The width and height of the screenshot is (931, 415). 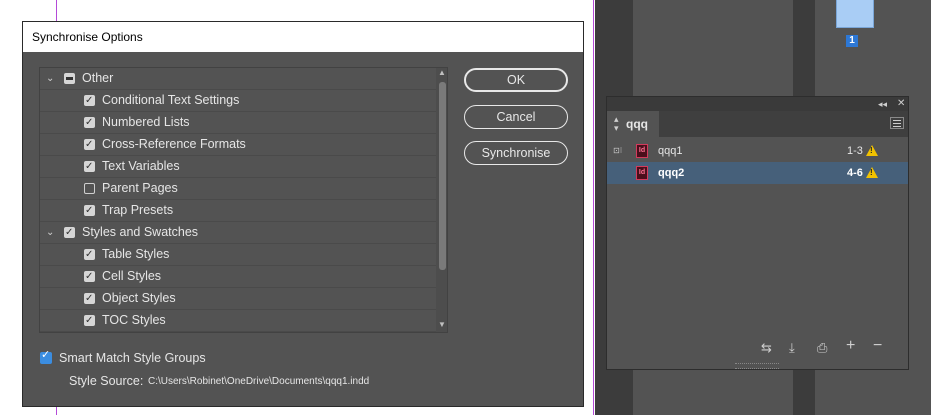 What do you see at coordinates (98, 78) in the screenshot?
I see `option-label: Other` at bounding box center [98, 78].